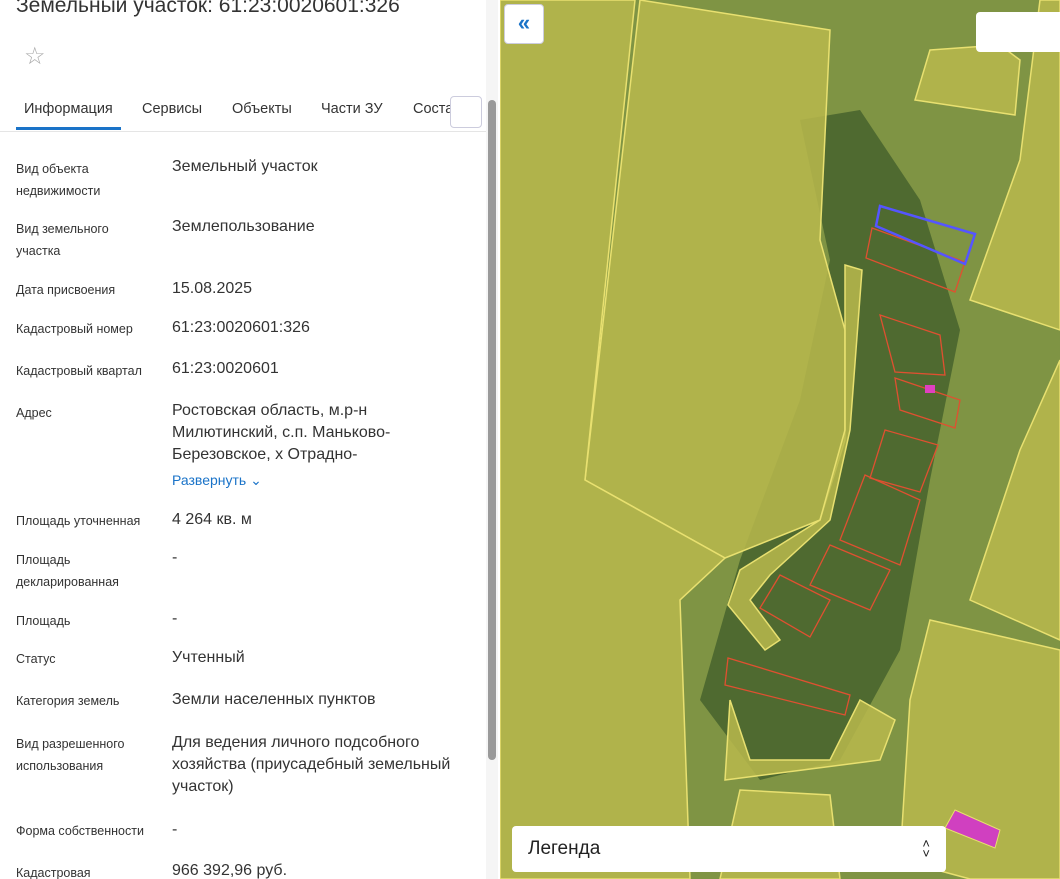 This screenshot has height=879, width=1060. I want to click on row-value: 4 264 кв. м, so click(212, 519).